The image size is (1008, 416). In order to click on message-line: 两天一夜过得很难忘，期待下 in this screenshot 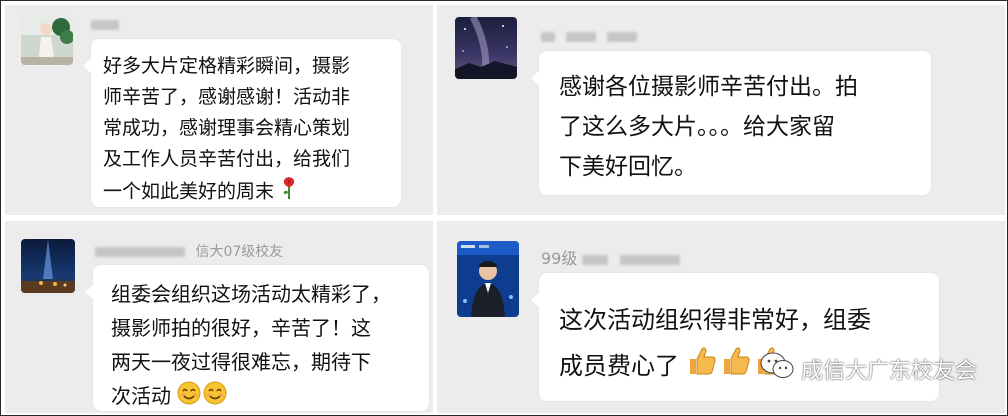, I will do `click(241, 362)`.